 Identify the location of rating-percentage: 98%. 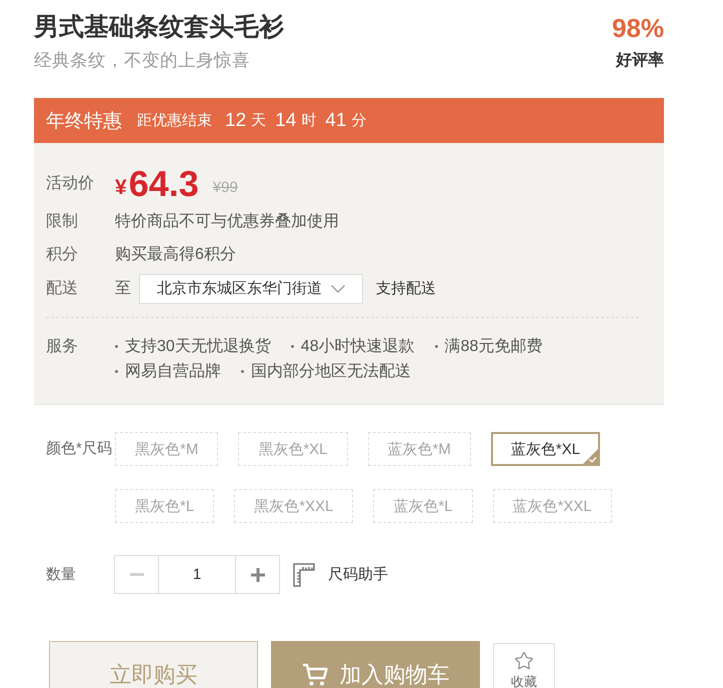
(638, 28).